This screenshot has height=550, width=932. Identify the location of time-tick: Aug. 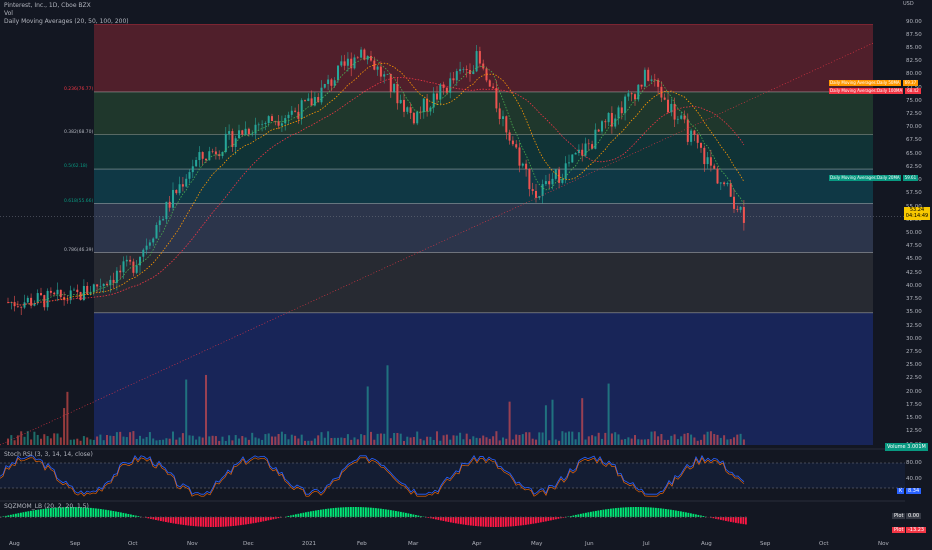
(14, 544).